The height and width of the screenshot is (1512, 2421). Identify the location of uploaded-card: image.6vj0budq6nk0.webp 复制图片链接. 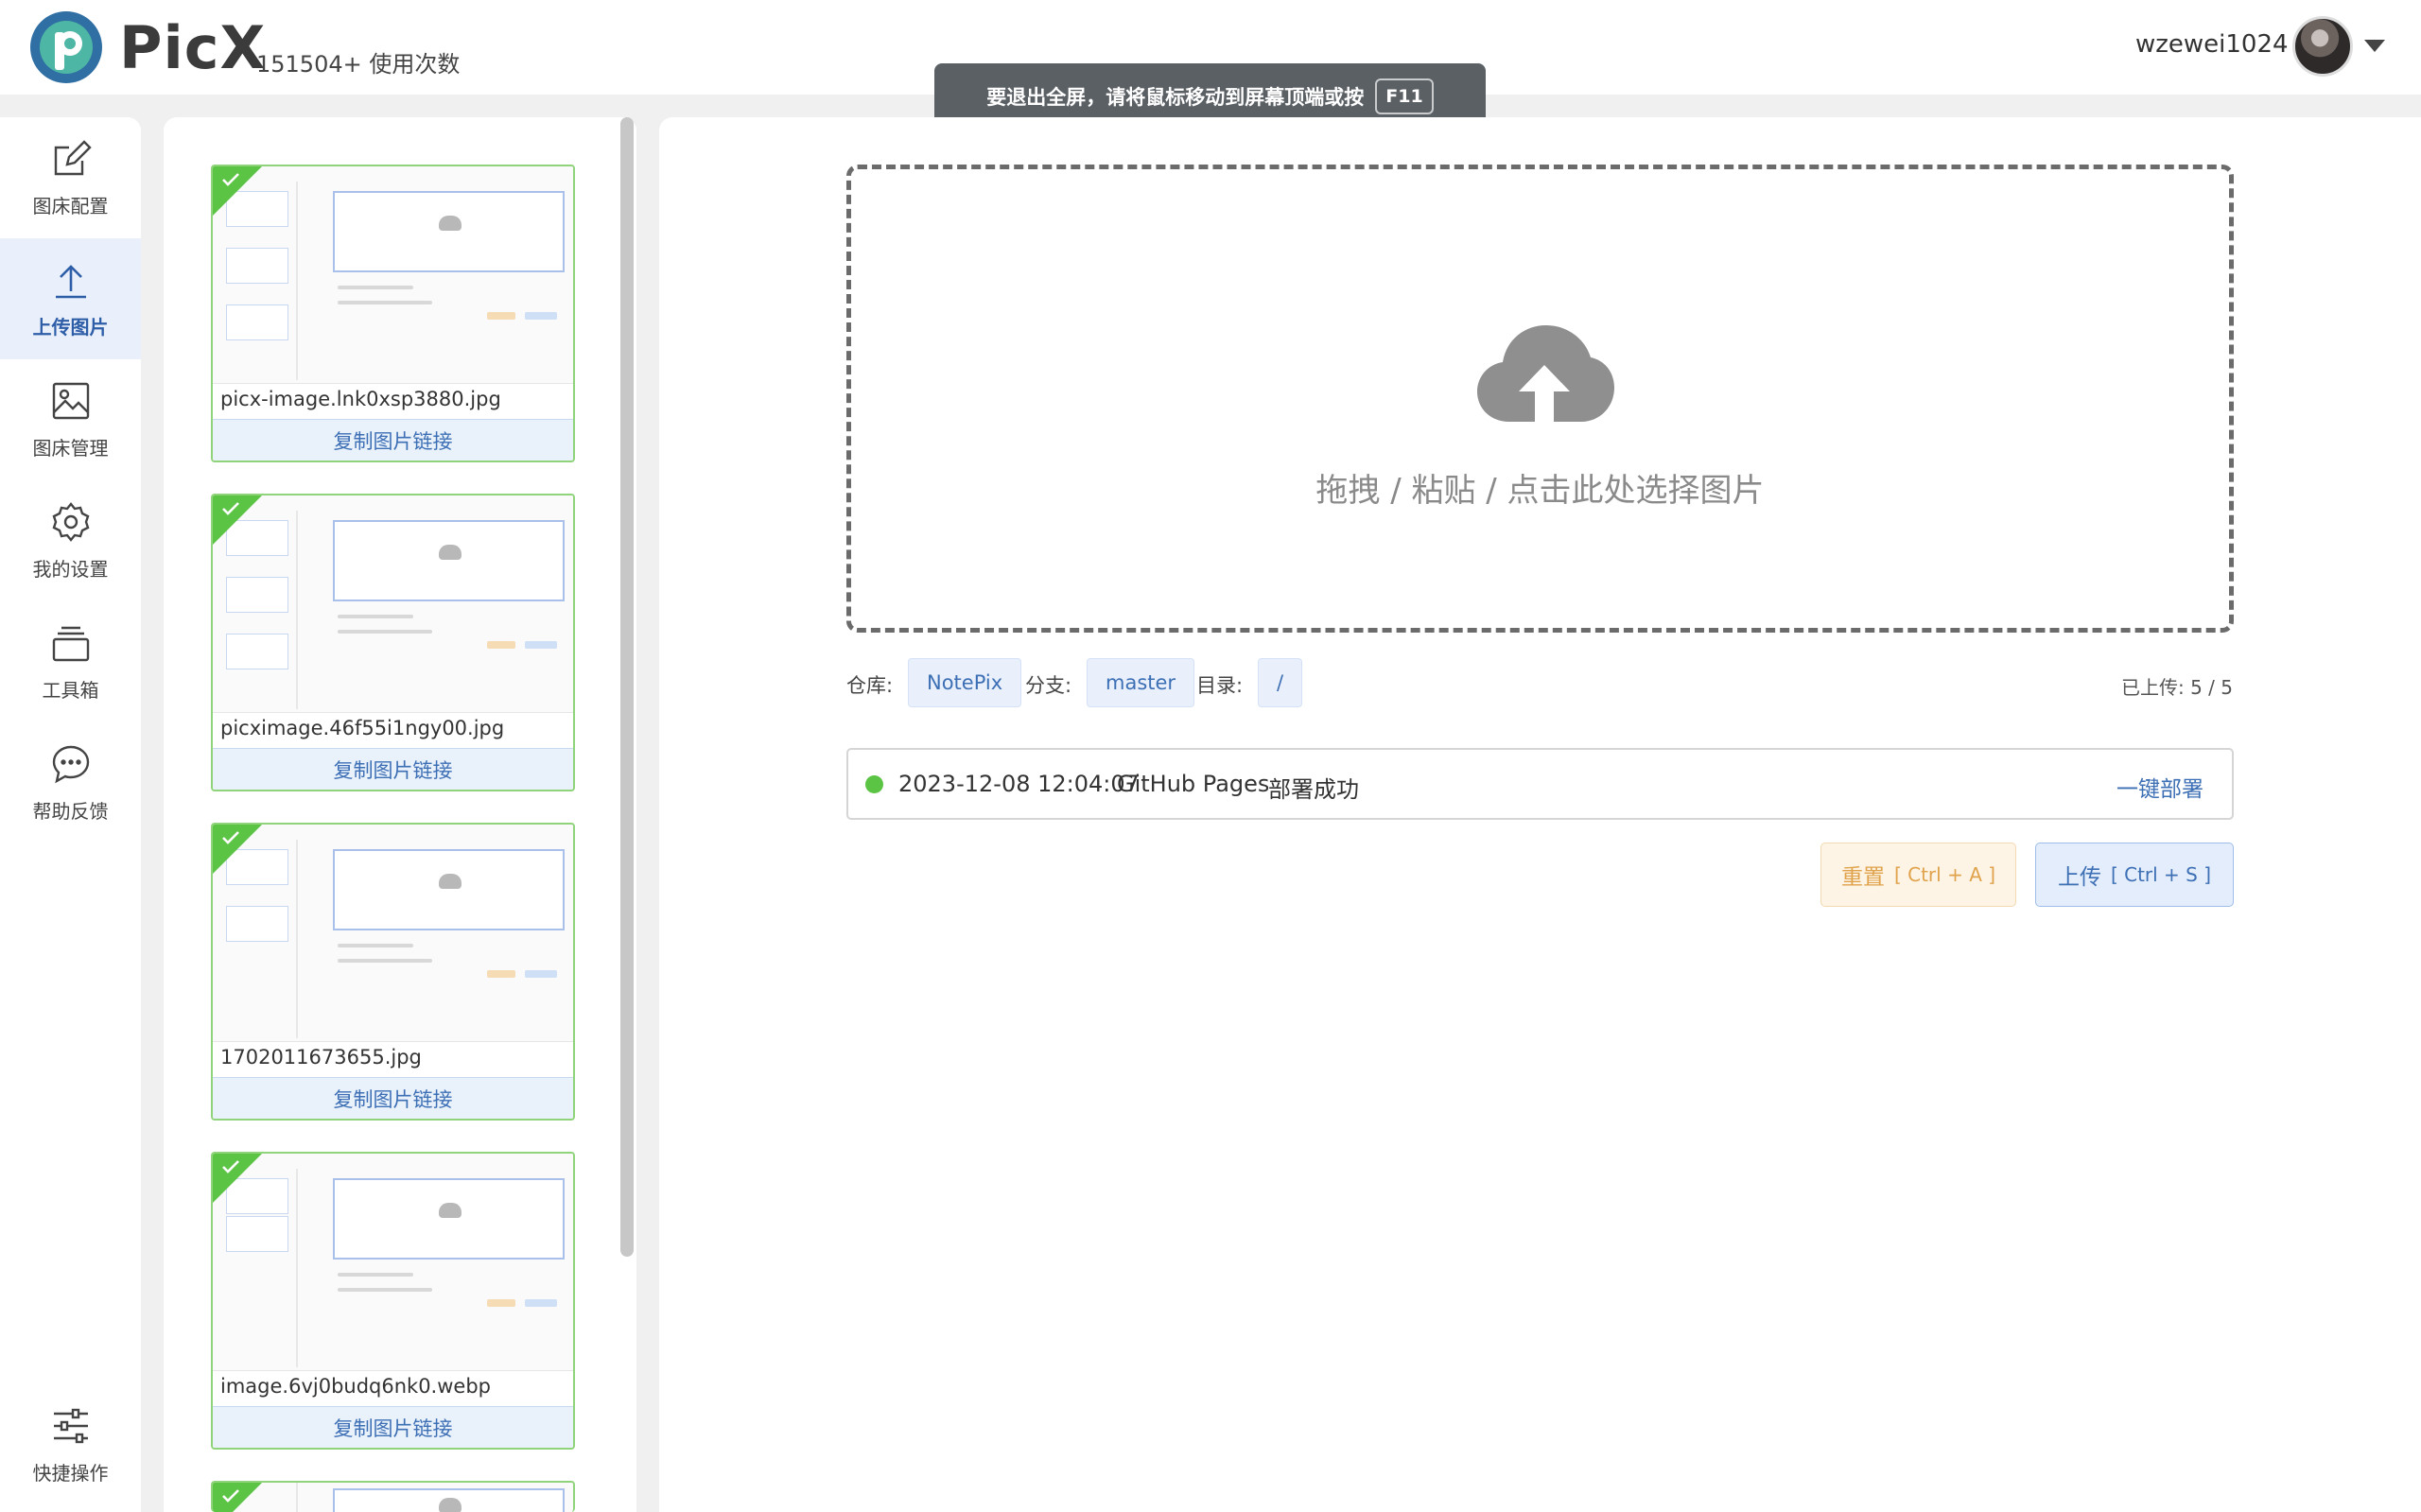
(393, 1301).